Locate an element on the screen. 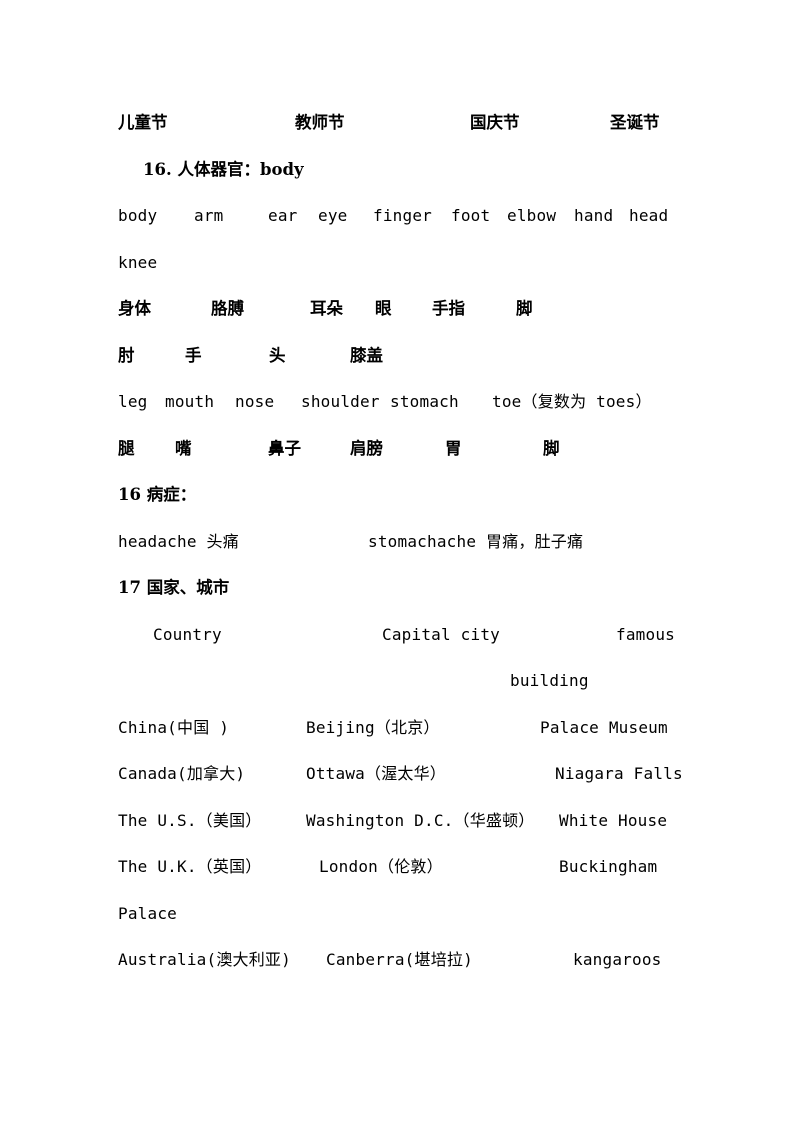 This screenshot has width=794, height=1123. word-jianbang-shoulder: 肩膀 is located at coordinates (366, 448).